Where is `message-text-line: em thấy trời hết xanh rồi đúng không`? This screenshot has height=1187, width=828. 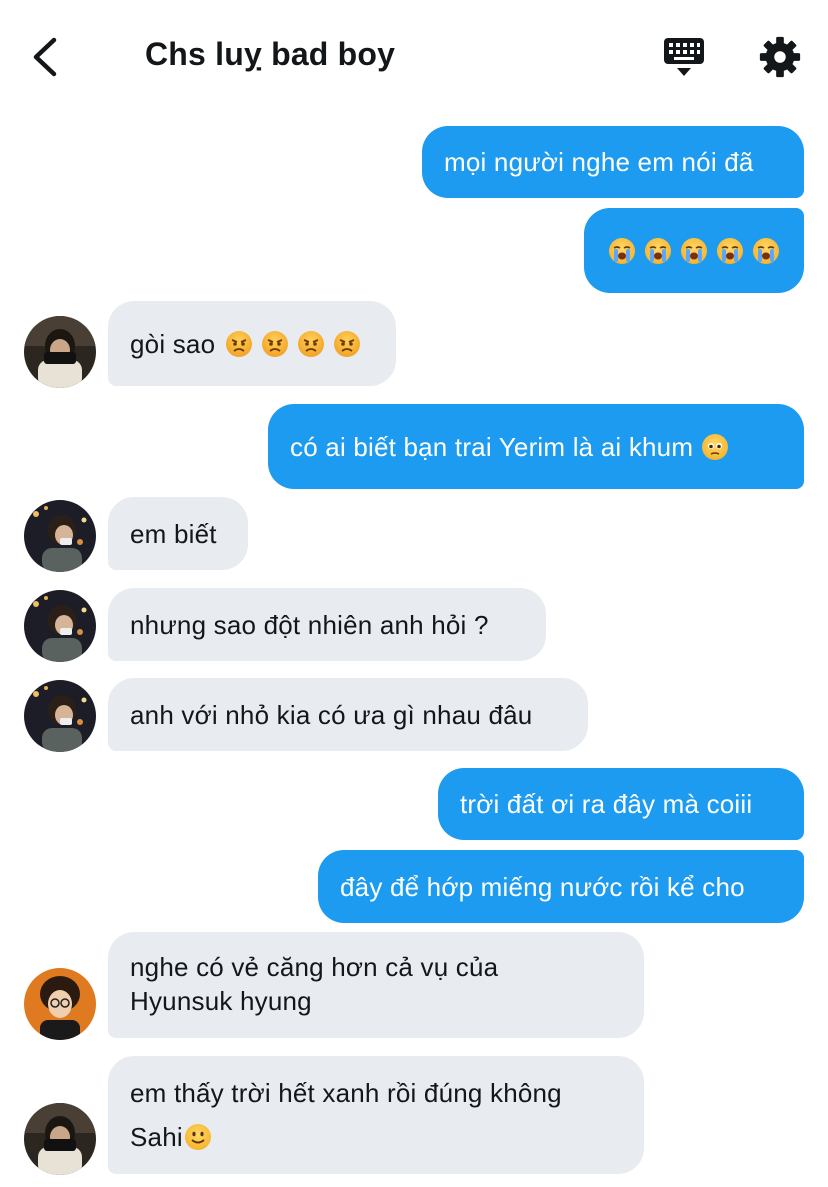 message-text-line: em thấy trời hết xanh rồi đúng không is located at coordinates (346, 1093).